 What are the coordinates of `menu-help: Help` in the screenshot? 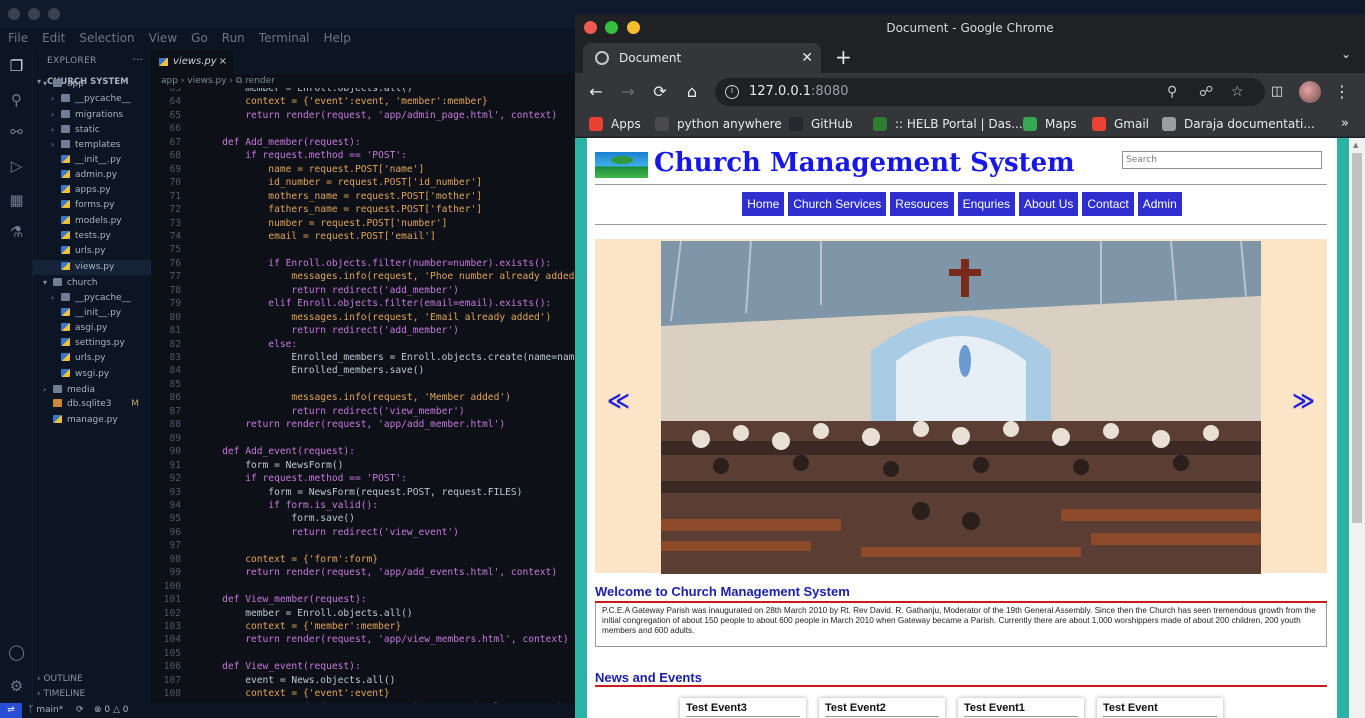 It's located at (337, 38).